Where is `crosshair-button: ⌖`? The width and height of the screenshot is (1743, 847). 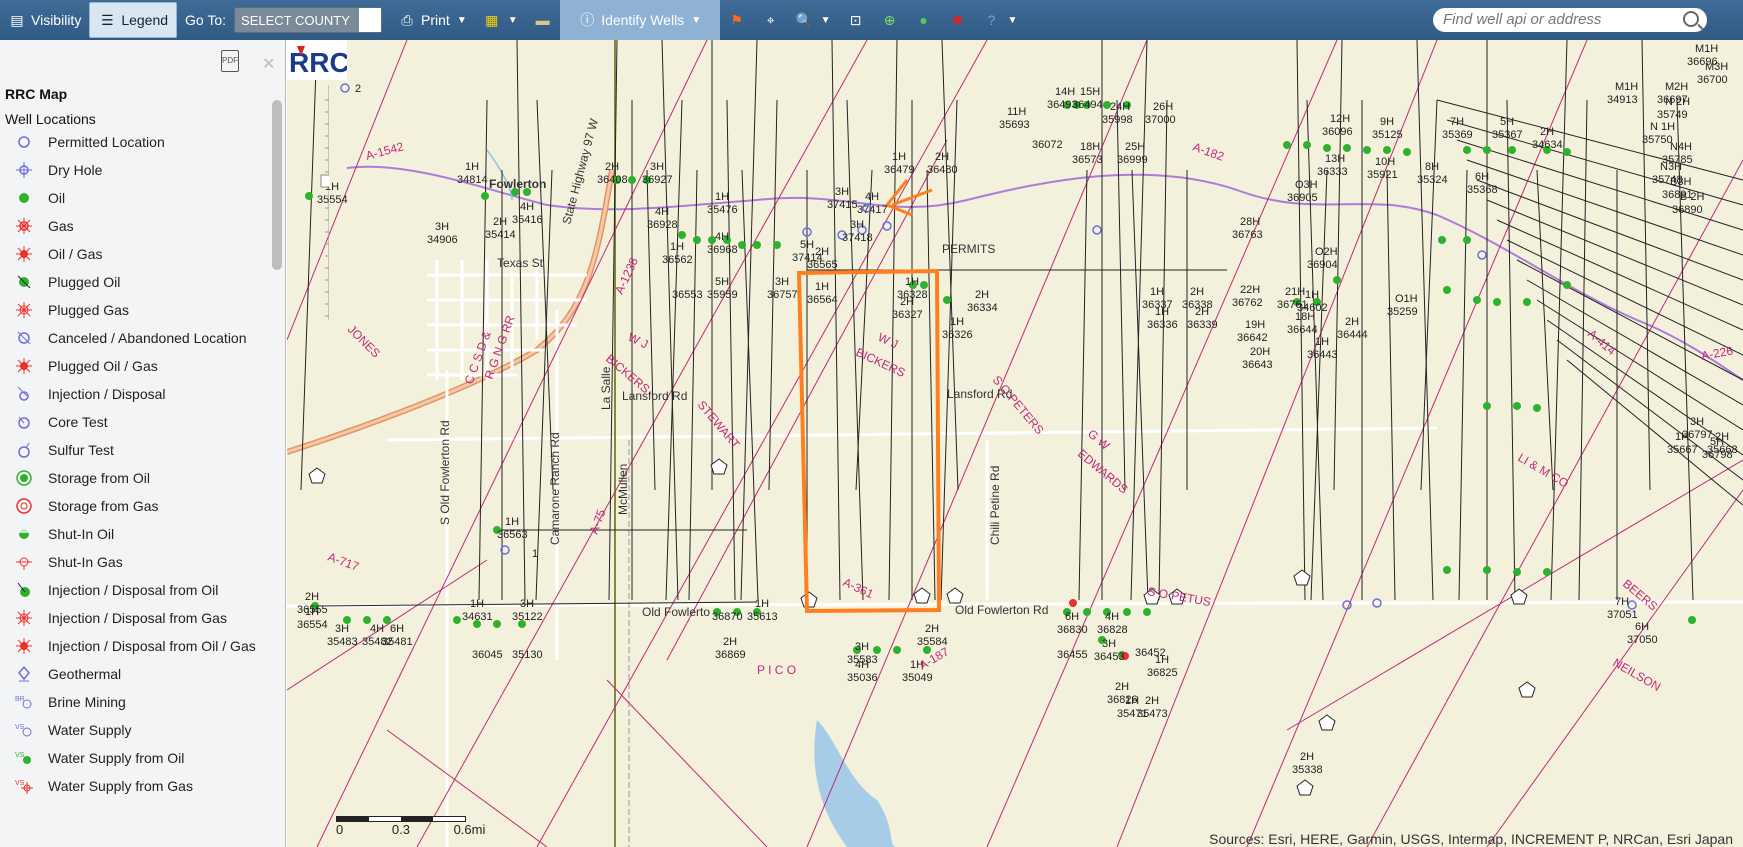 crosshair-button: ⌖ is located at coordinates (771, 20).